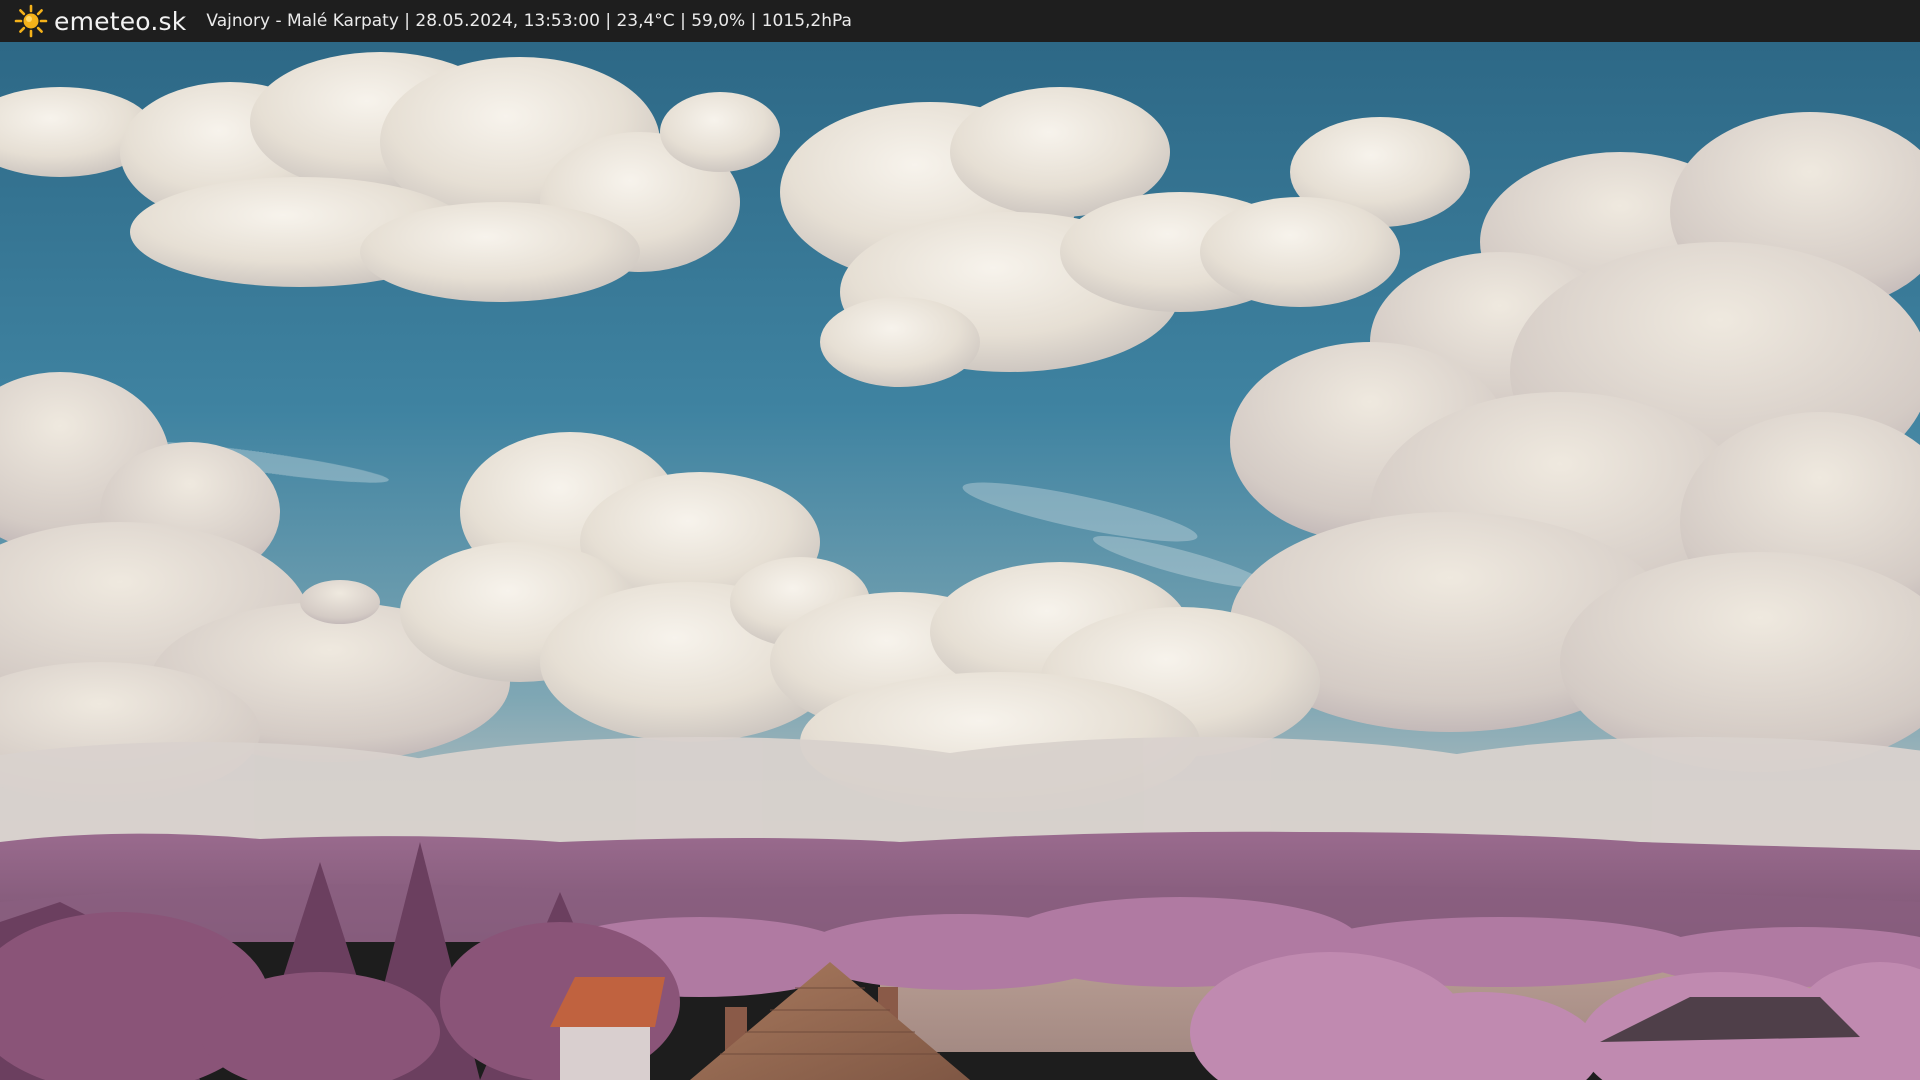  I want to click on brand-name: emeteo.sk, so click(120, 21).